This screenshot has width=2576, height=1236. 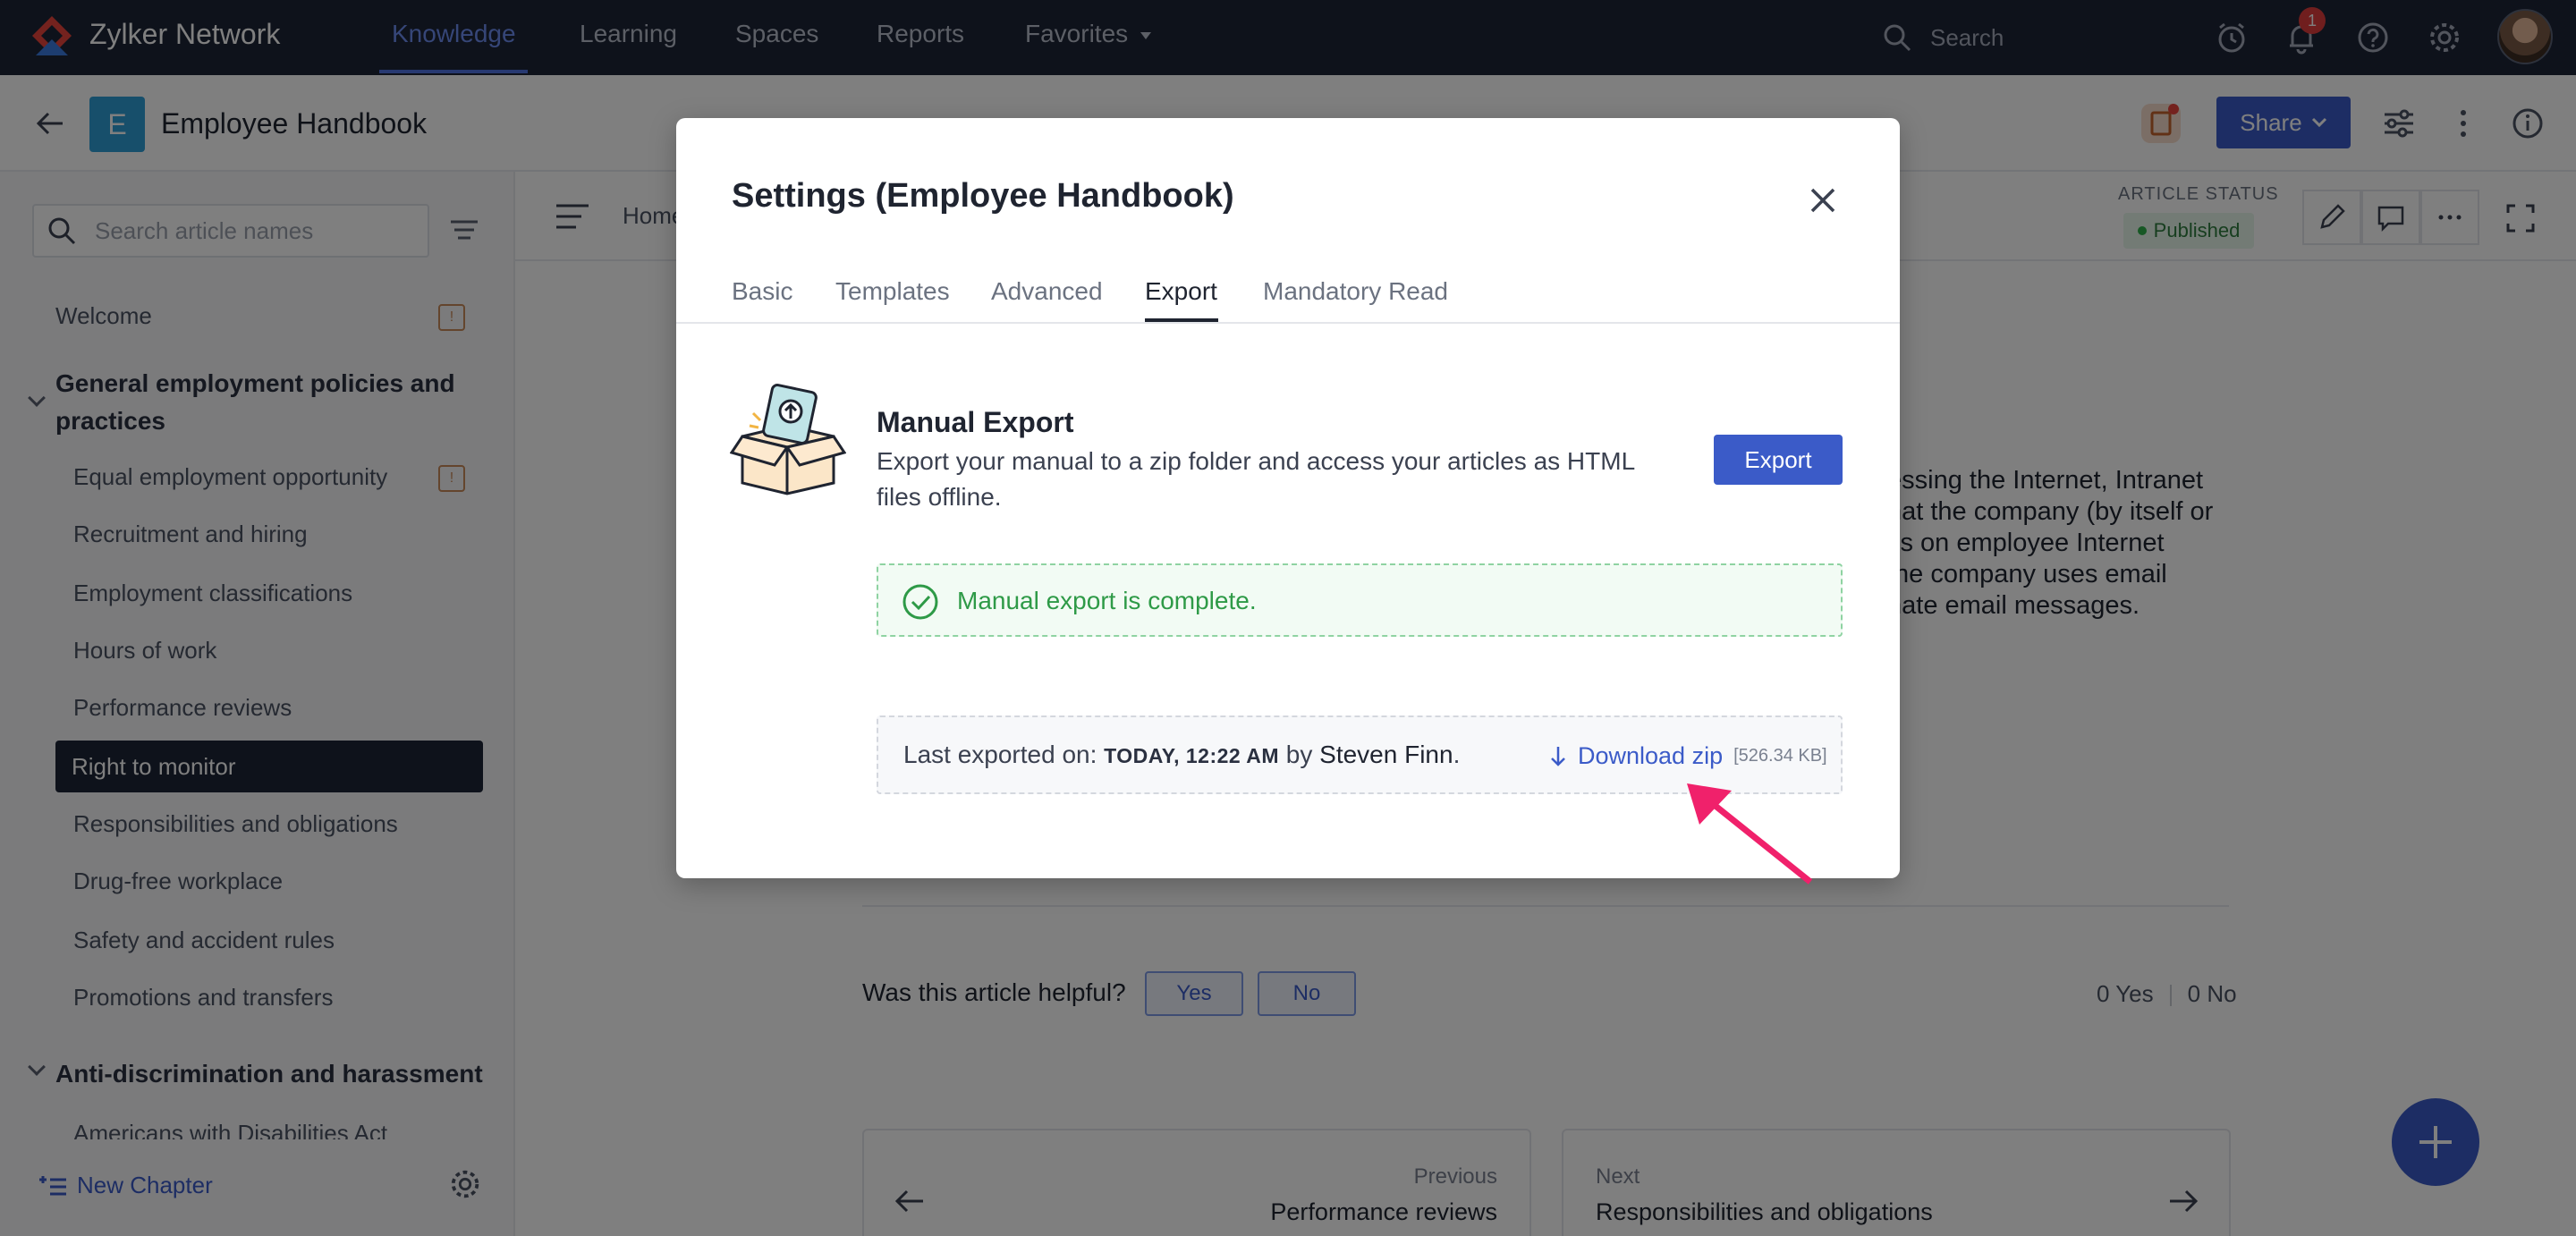 What do you see at coordinates (1558, 756) in the screenshot?
I see `download-arrow-icon` at bounding box center [1558, 756].